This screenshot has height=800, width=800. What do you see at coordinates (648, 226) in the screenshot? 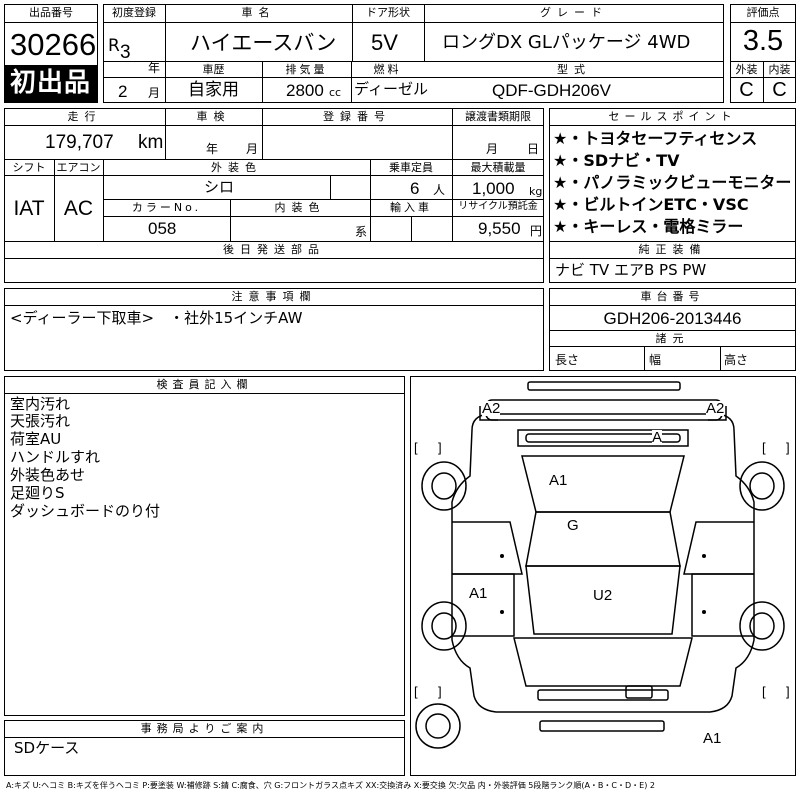
I see `sales-point-item: ★・キーレス・電格ミラー` at bounding box center [648, 226].